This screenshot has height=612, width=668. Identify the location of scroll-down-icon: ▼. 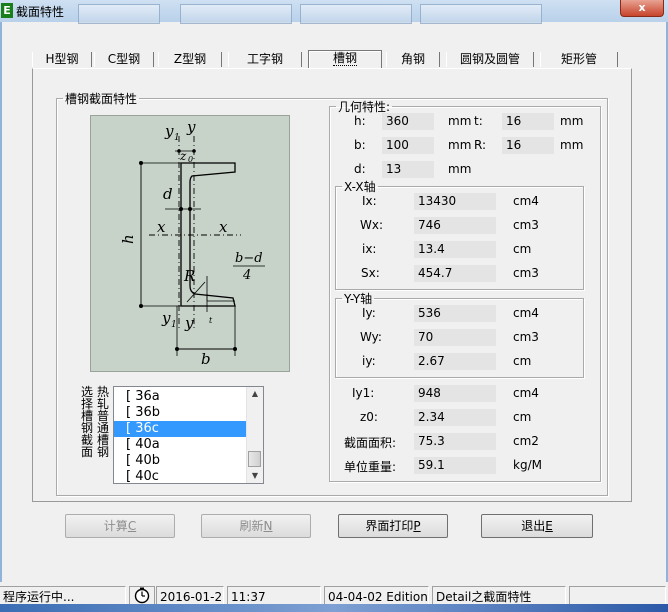
(255, 476).